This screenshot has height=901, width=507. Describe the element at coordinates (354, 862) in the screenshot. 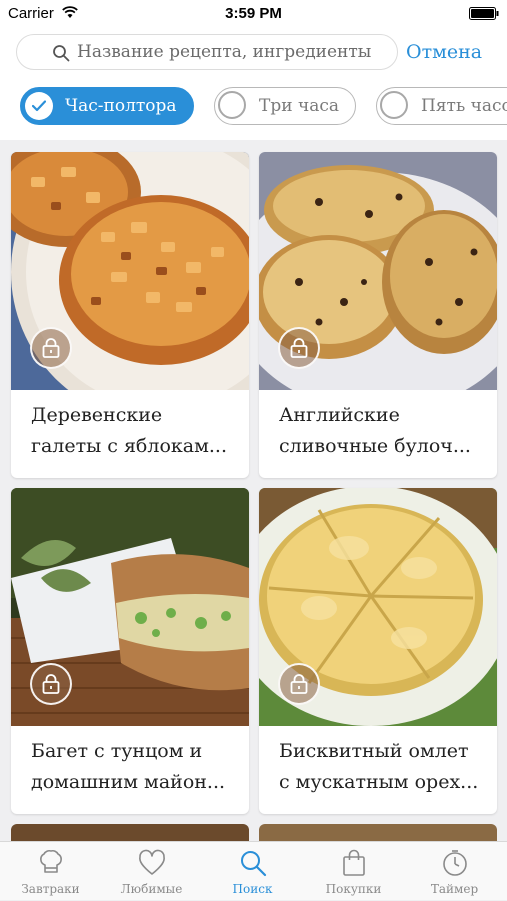

I see `shopping-bag-icon` at that location.